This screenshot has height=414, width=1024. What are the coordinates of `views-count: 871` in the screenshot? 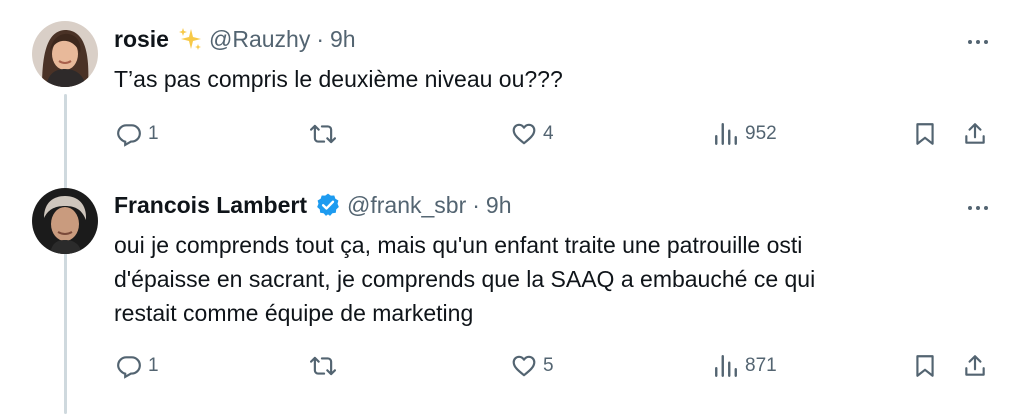 It's located at (761, 365).